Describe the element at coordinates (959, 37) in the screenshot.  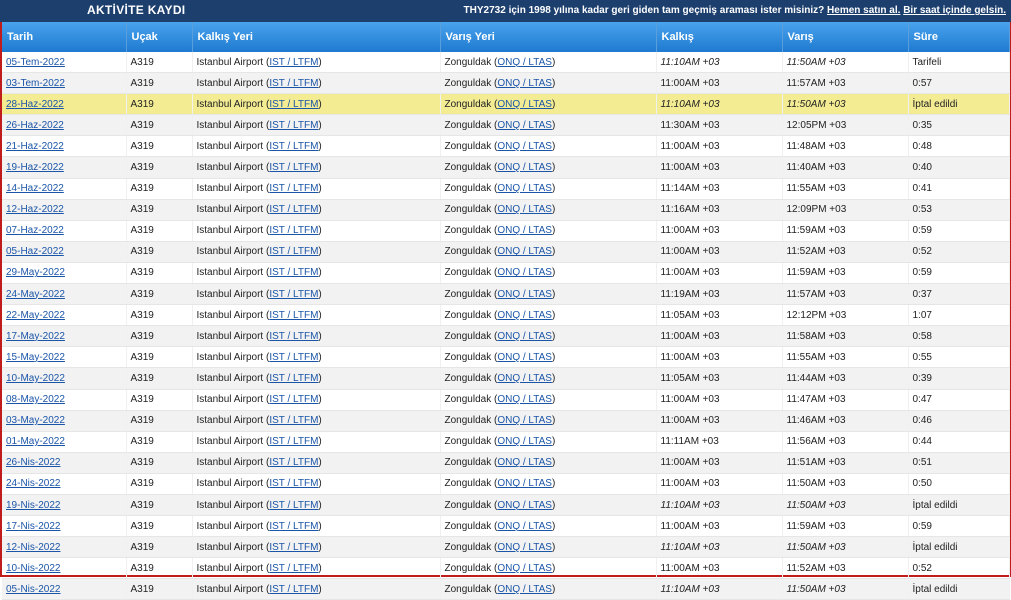
I see `column-header-duration: Süre` at that location.